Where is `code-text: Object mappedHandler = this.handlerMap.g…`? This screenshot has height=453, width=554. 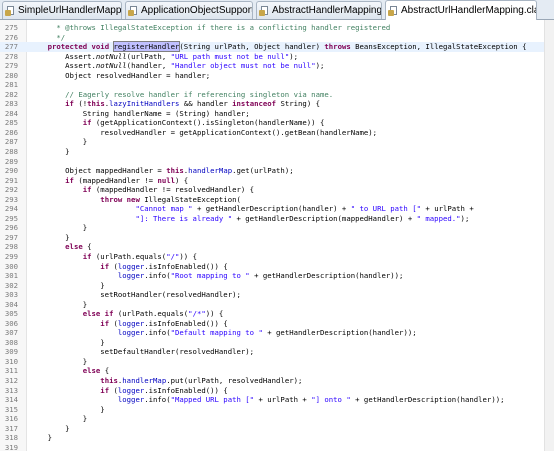 code-text: Object mappedHandler = this.handlerMap.g… is located at coordinates (162, 171).